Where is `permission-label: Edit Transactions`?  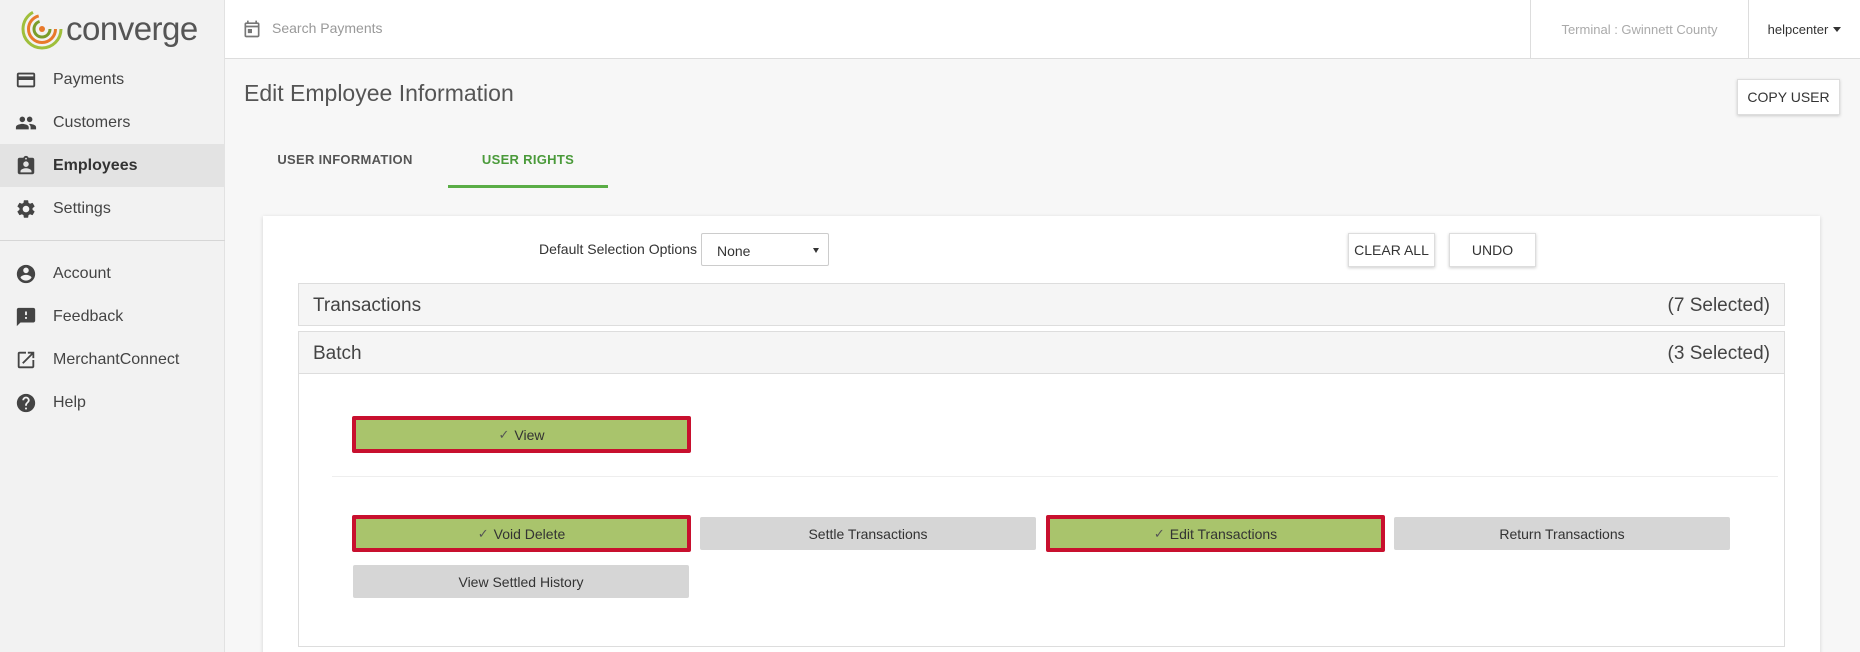
permission-label: Edit Transactions is located at coordinates (1223, 533).